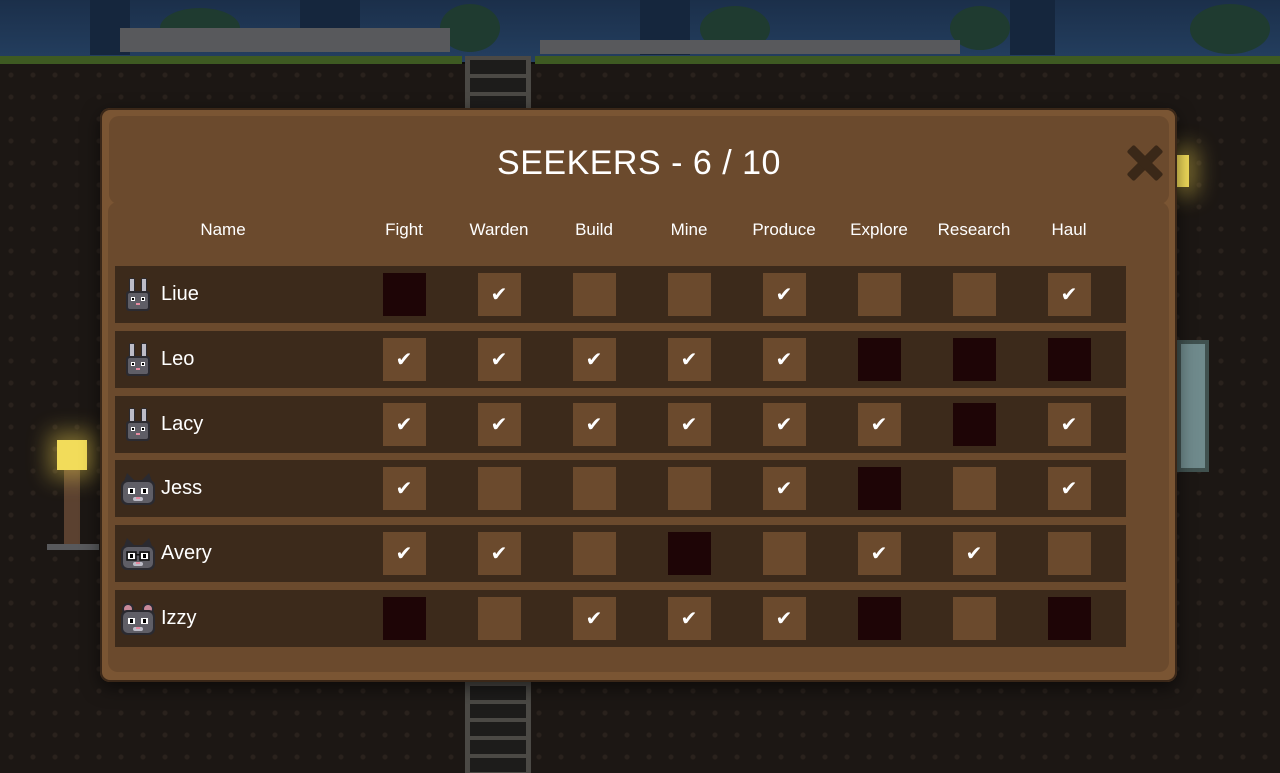 This screenshot has height=773, width=1280. I want to click on job-toggle-produce-unchecked, so click(784, 554).